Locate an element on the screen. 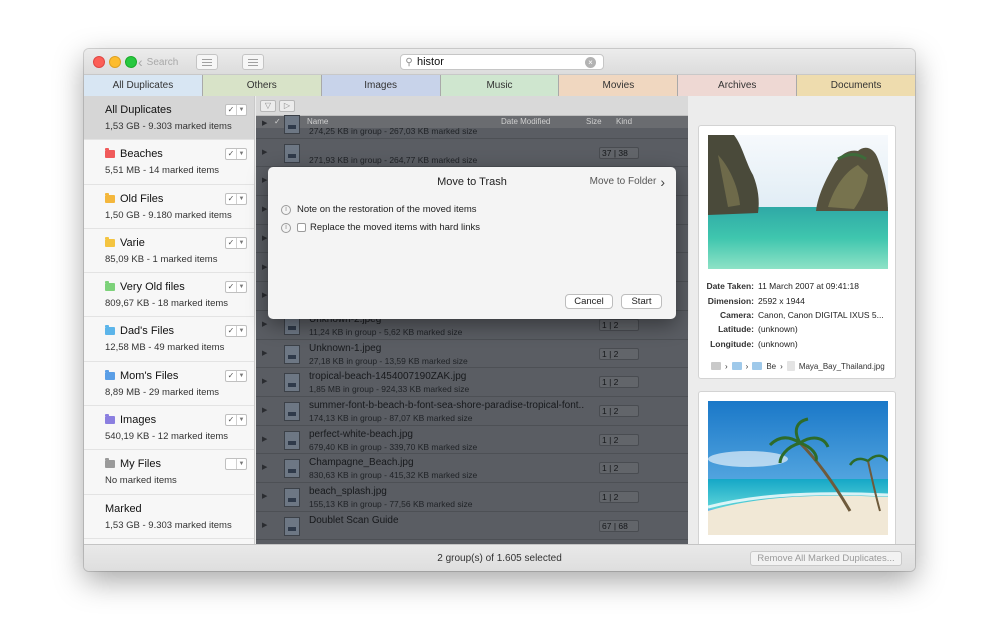  close-window-button is located at coordinates (99, 62).